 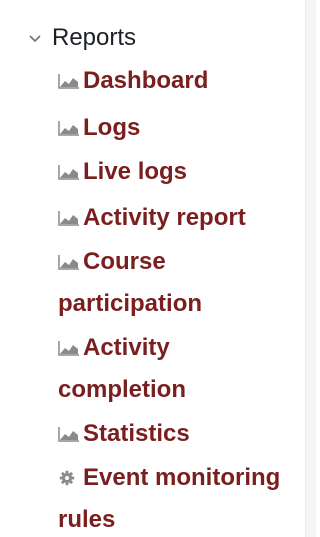 I want to click on panel-edge, so click(x=310, y=268).